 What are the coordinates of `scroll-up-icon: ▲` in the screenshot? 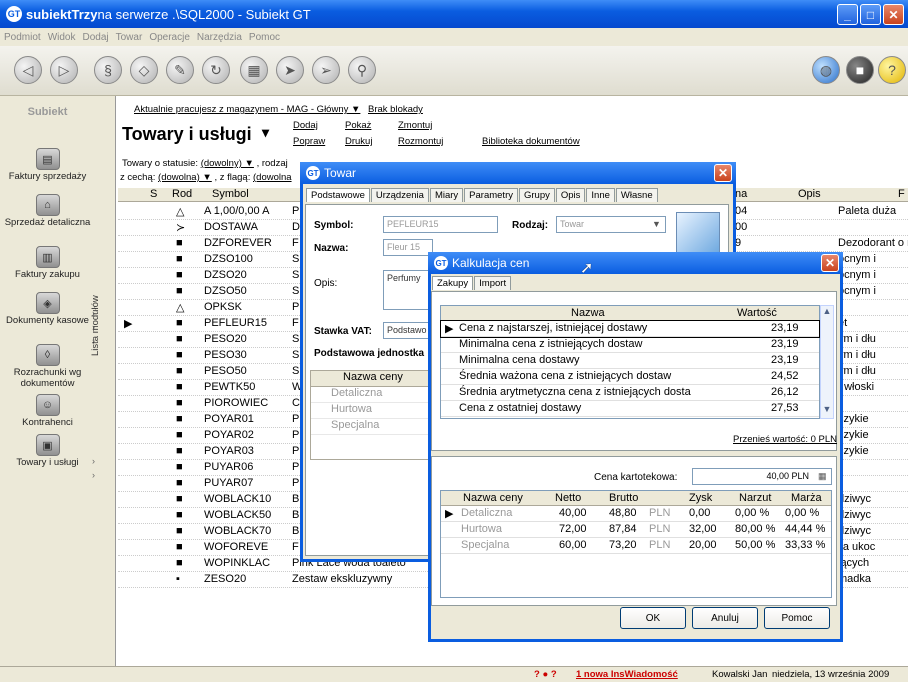 It's located at (827, 313).